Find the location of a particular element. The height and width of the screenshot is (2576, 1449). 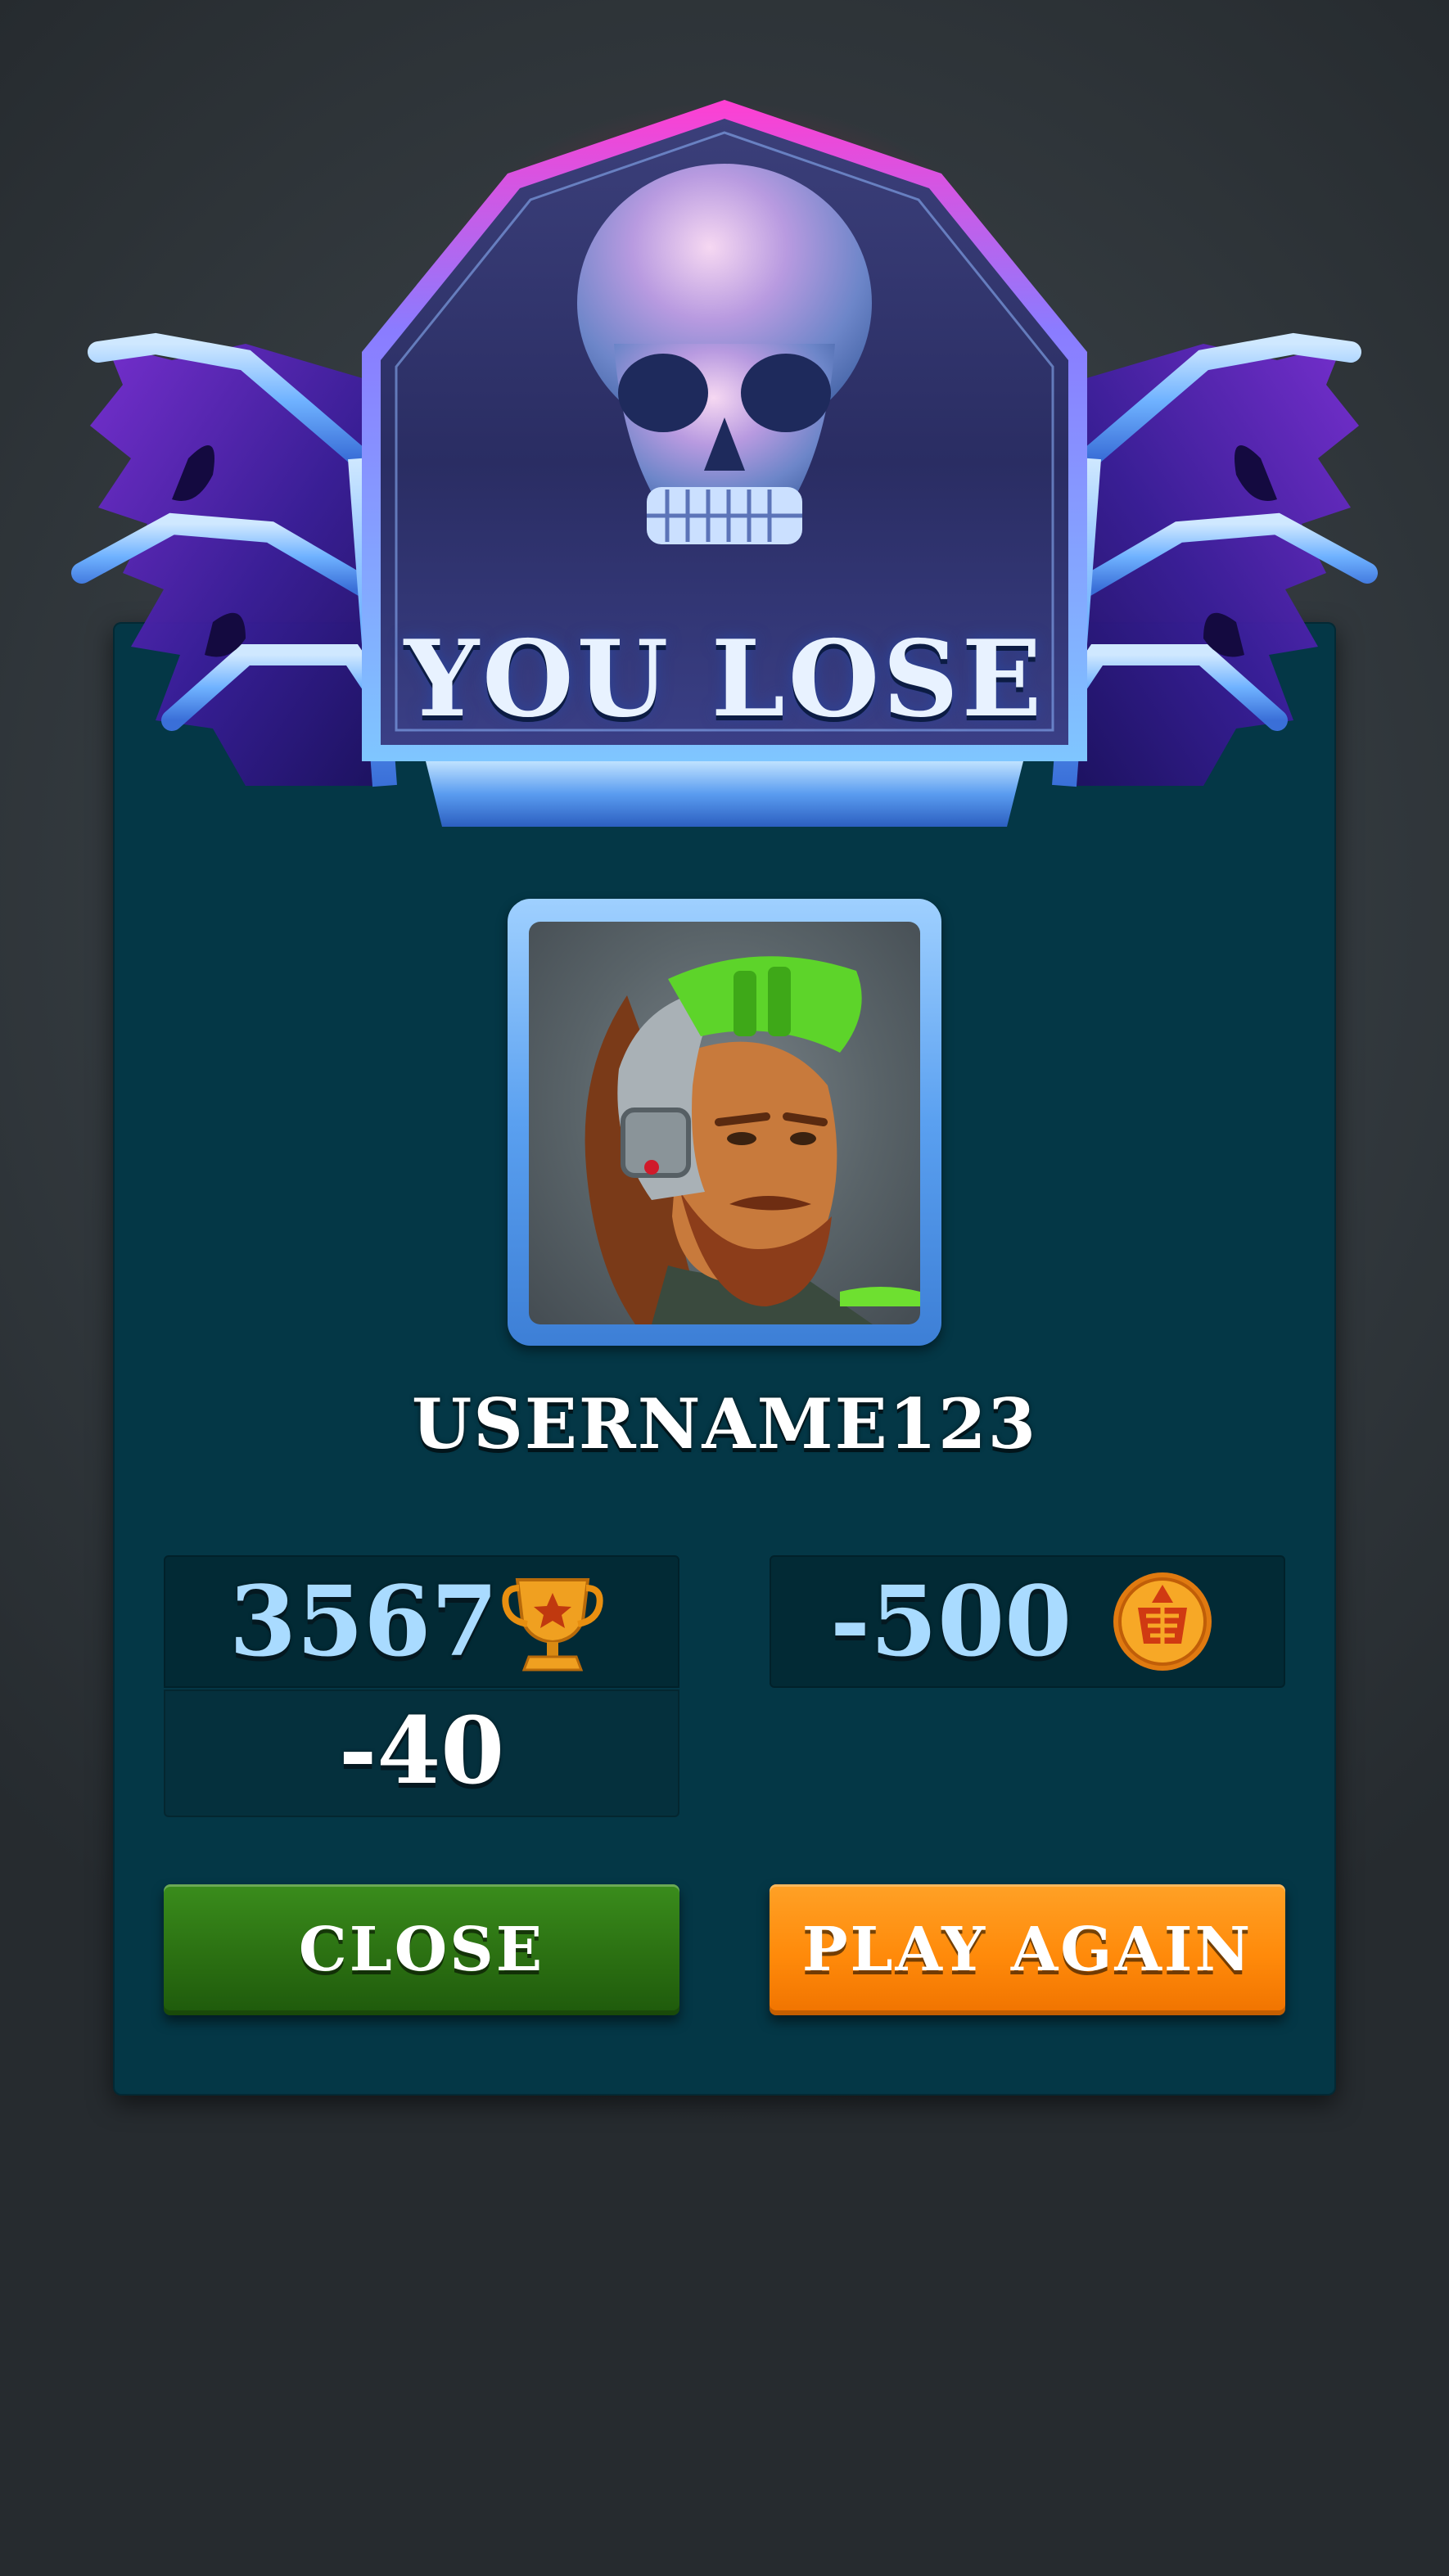

username: USERNAME123 is located at coordinates (724, 1423).